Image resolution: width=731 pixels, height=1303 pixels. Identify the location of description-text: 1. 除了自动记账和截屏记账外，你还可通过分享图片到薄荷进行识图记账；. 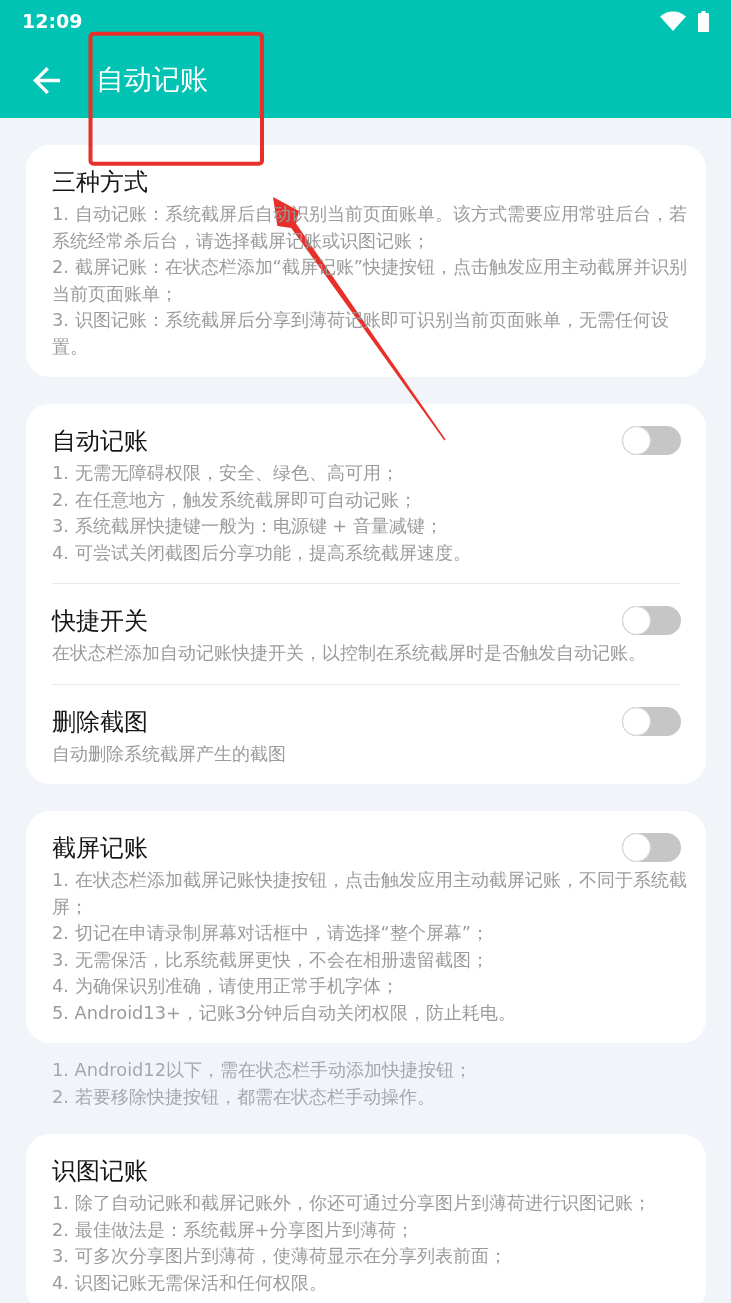
(351, 1203).